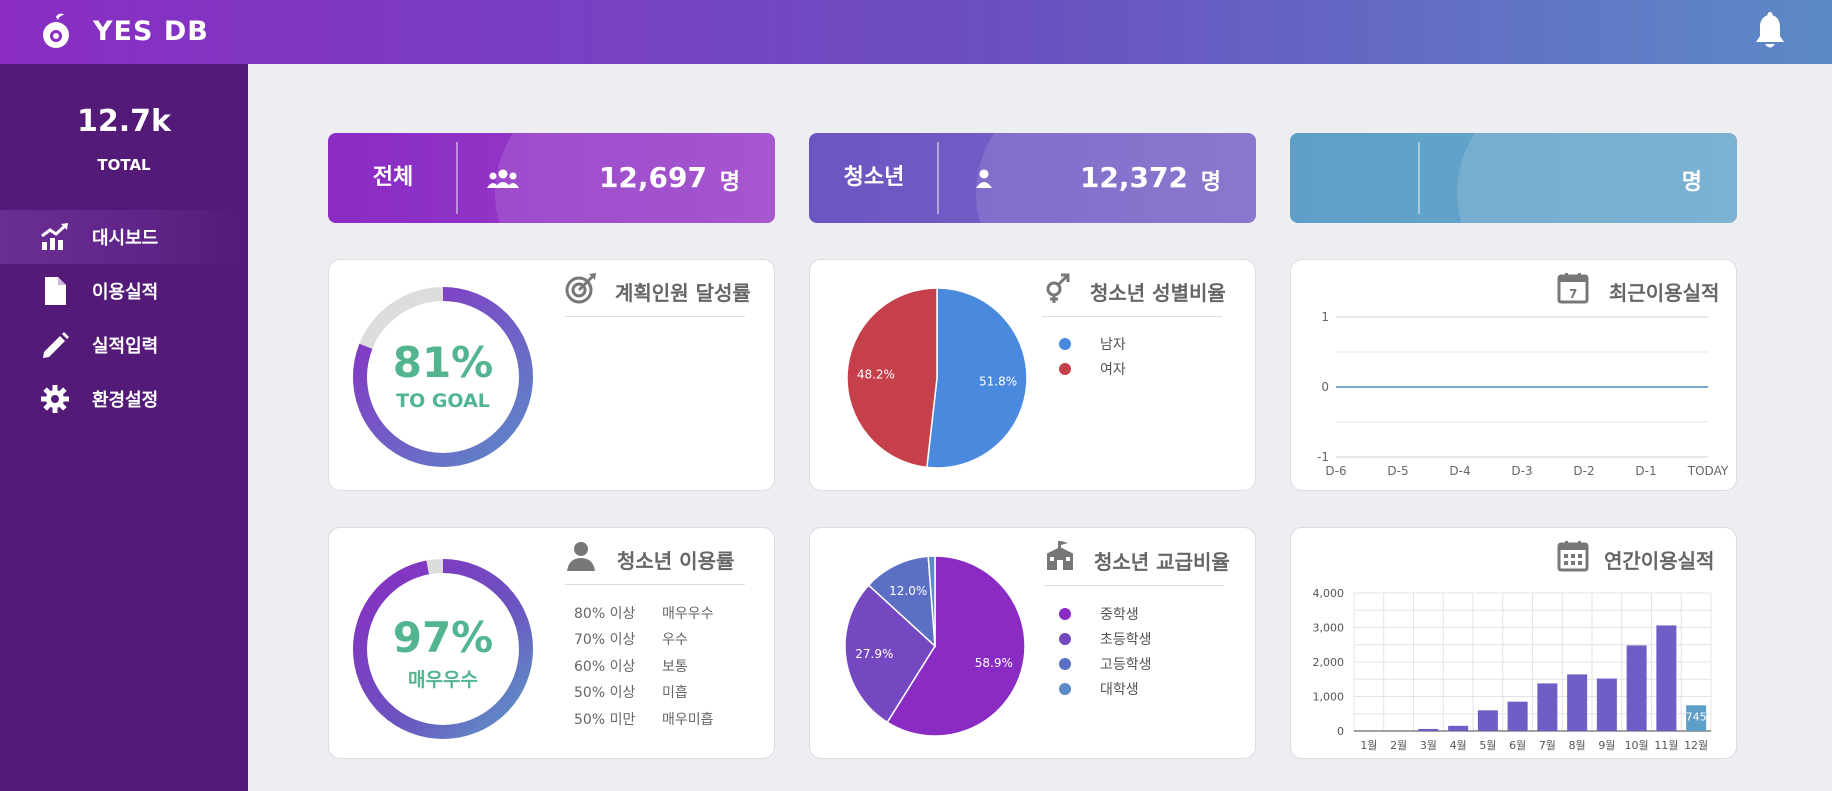 This screenshot has height=791, width=1832. I want to click on grade-name: 우수, so click(675, 640).